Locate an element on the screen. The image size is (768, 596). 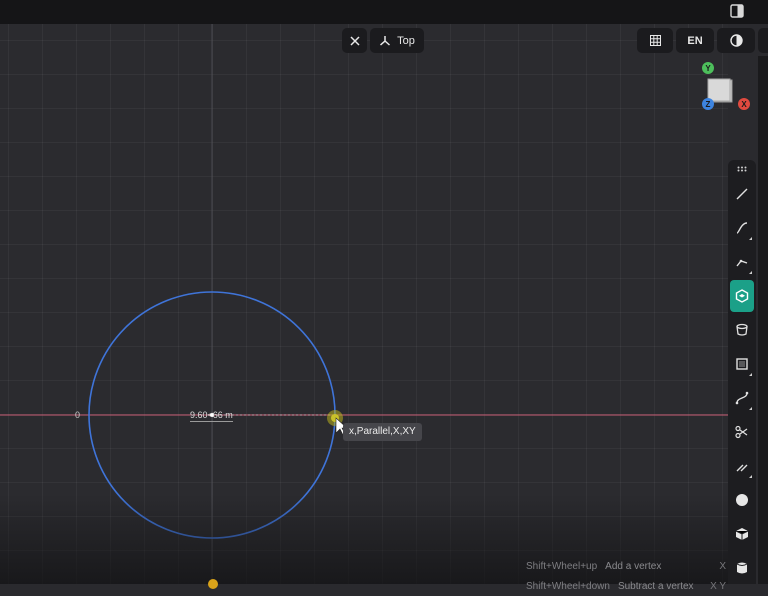
bezier-icon is located at coordinates (742, 398).